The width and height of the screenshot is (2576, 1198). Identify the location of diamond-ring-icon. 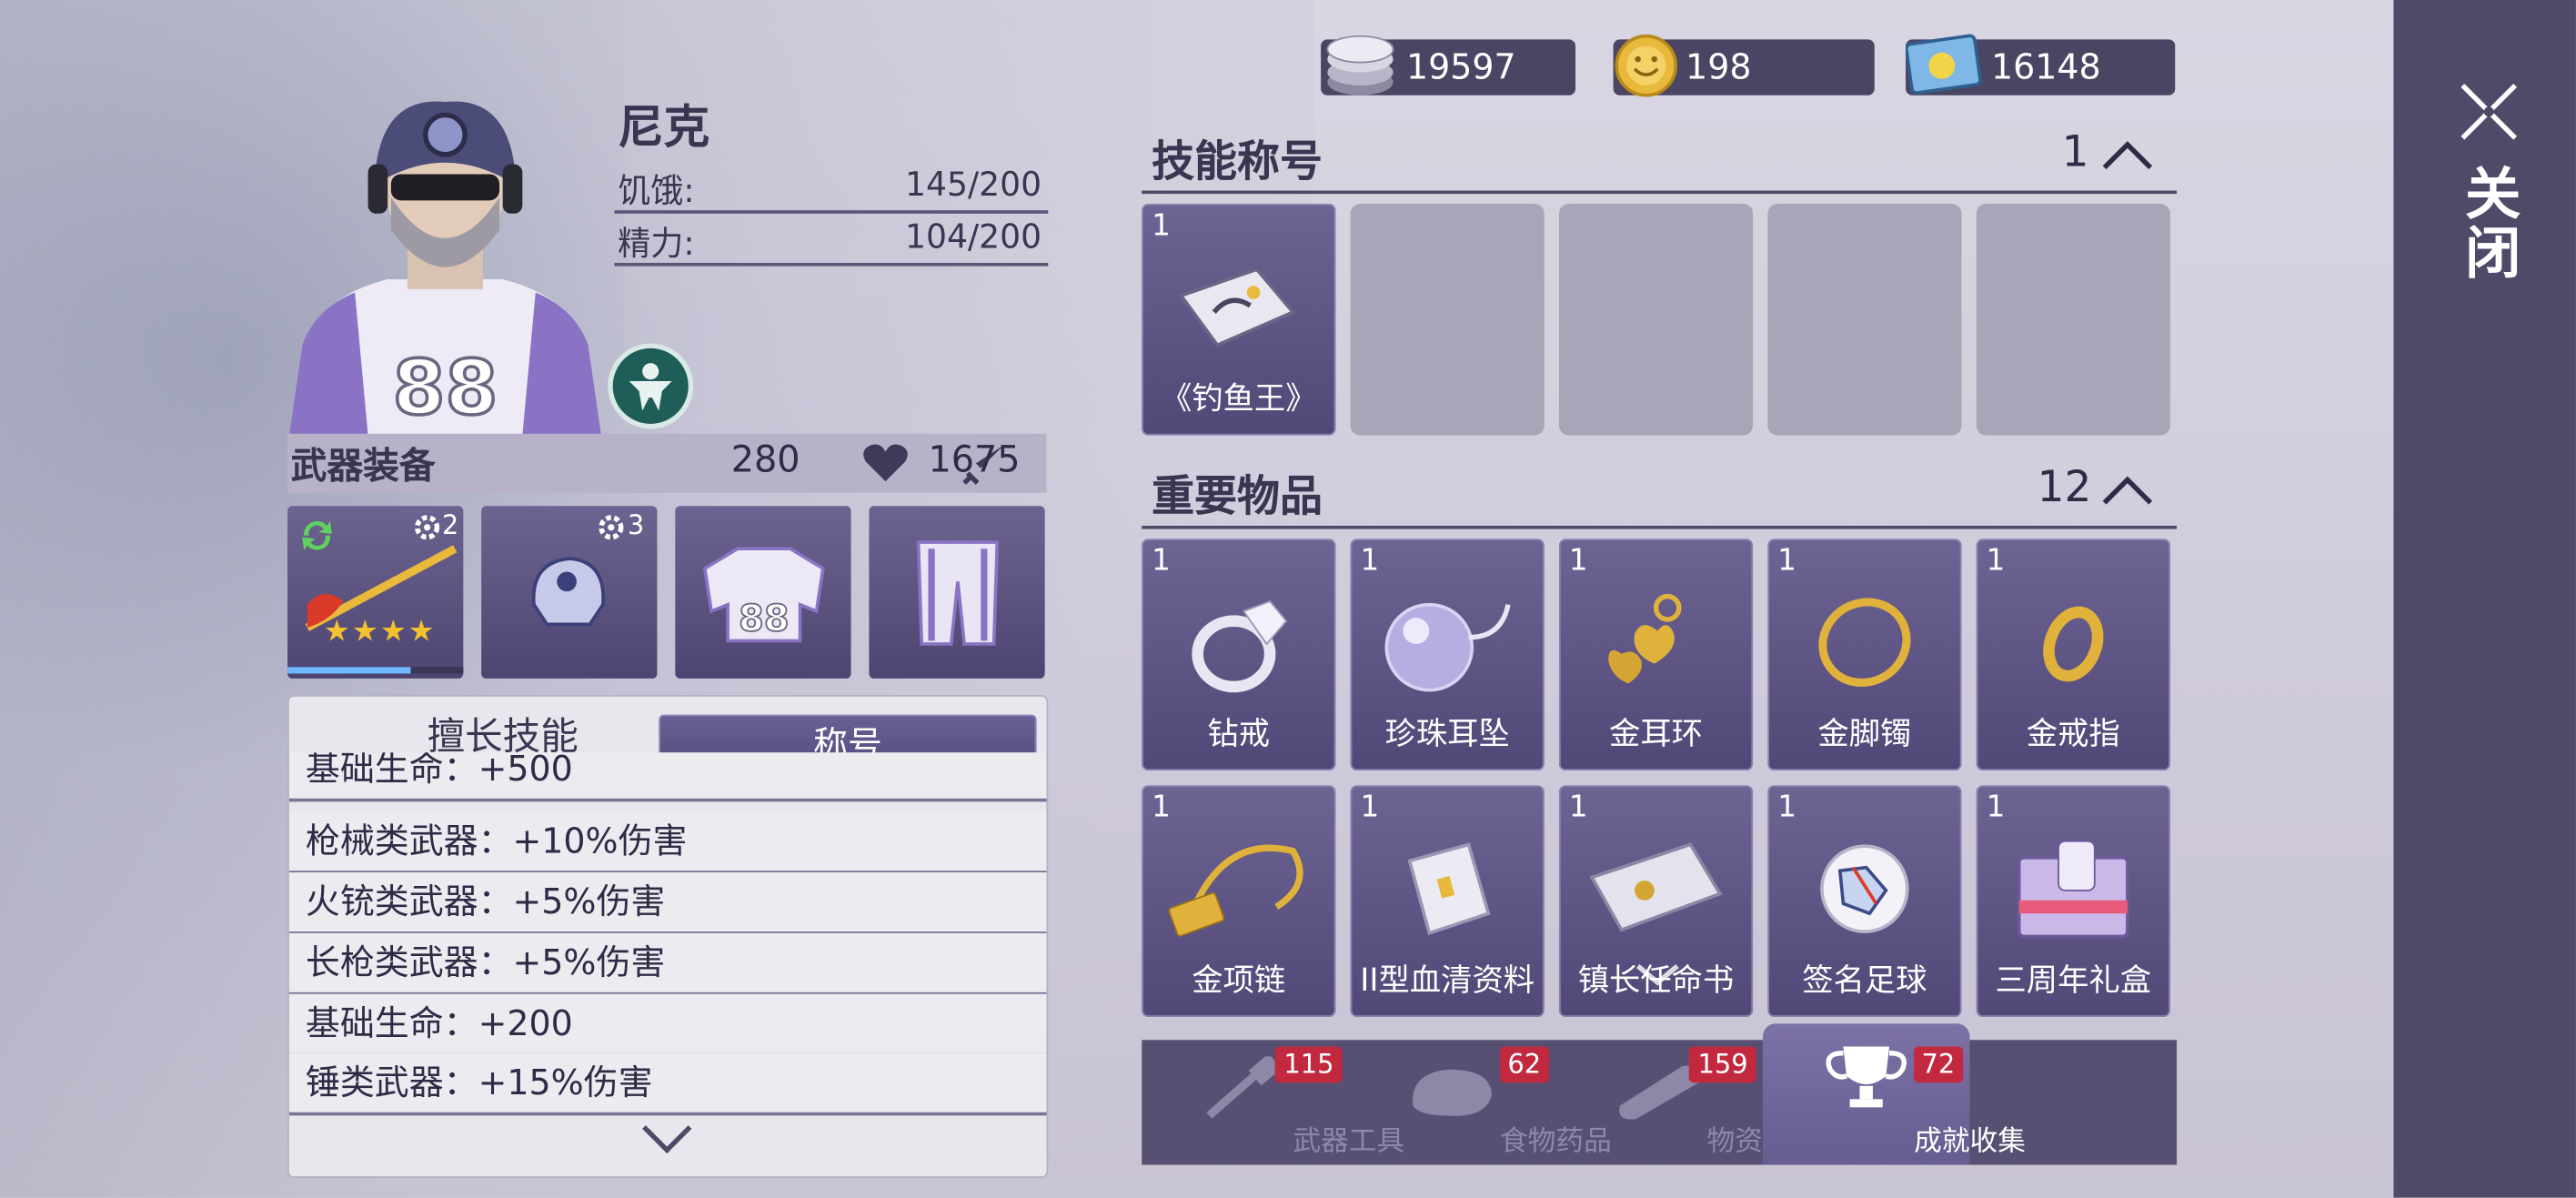
(1240, 646).